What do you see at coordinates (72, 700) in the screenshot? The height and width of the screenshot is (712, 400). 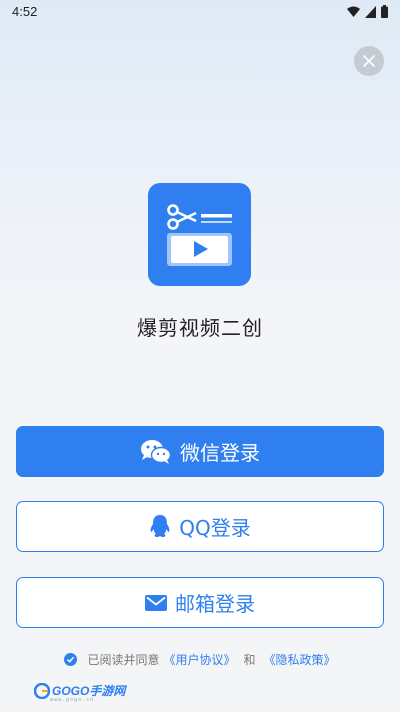 I see `watermark-subtext: www.gogo.cn` at bounding box center [72, 700].